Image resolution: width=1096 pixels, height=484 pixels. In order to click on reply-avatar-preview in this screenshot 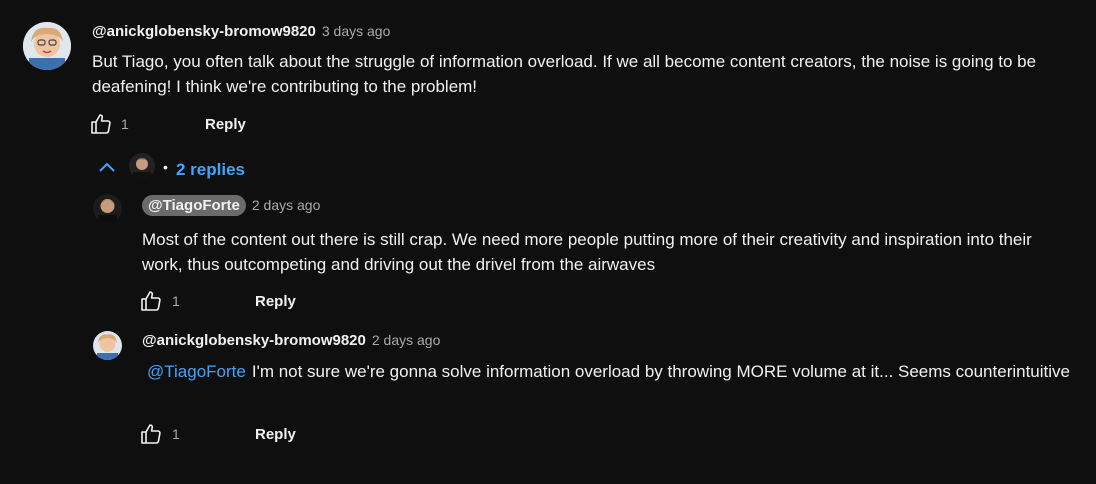, I will do `click(142, 166)`.